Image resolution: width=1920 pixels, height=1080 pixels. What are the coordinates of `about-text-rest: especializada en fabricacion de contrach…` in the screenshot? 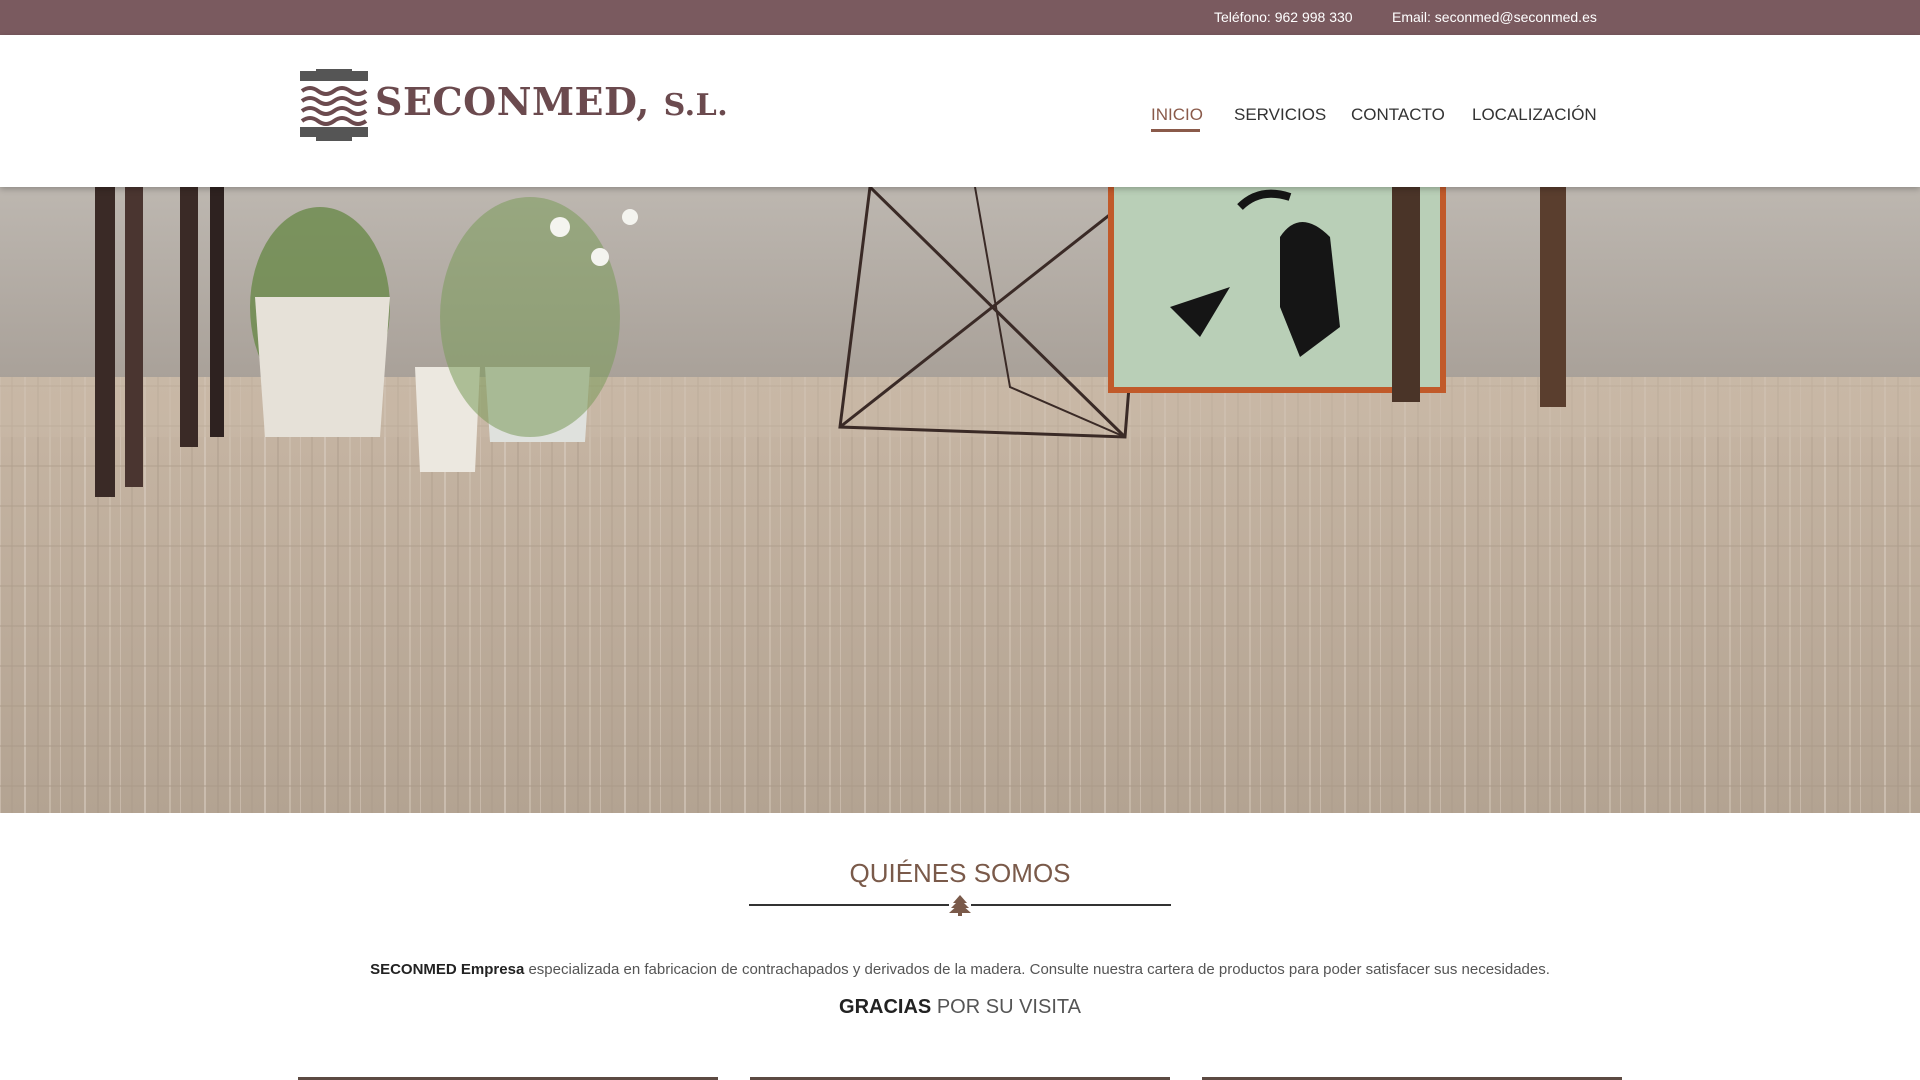 It's located at (1039, 969).